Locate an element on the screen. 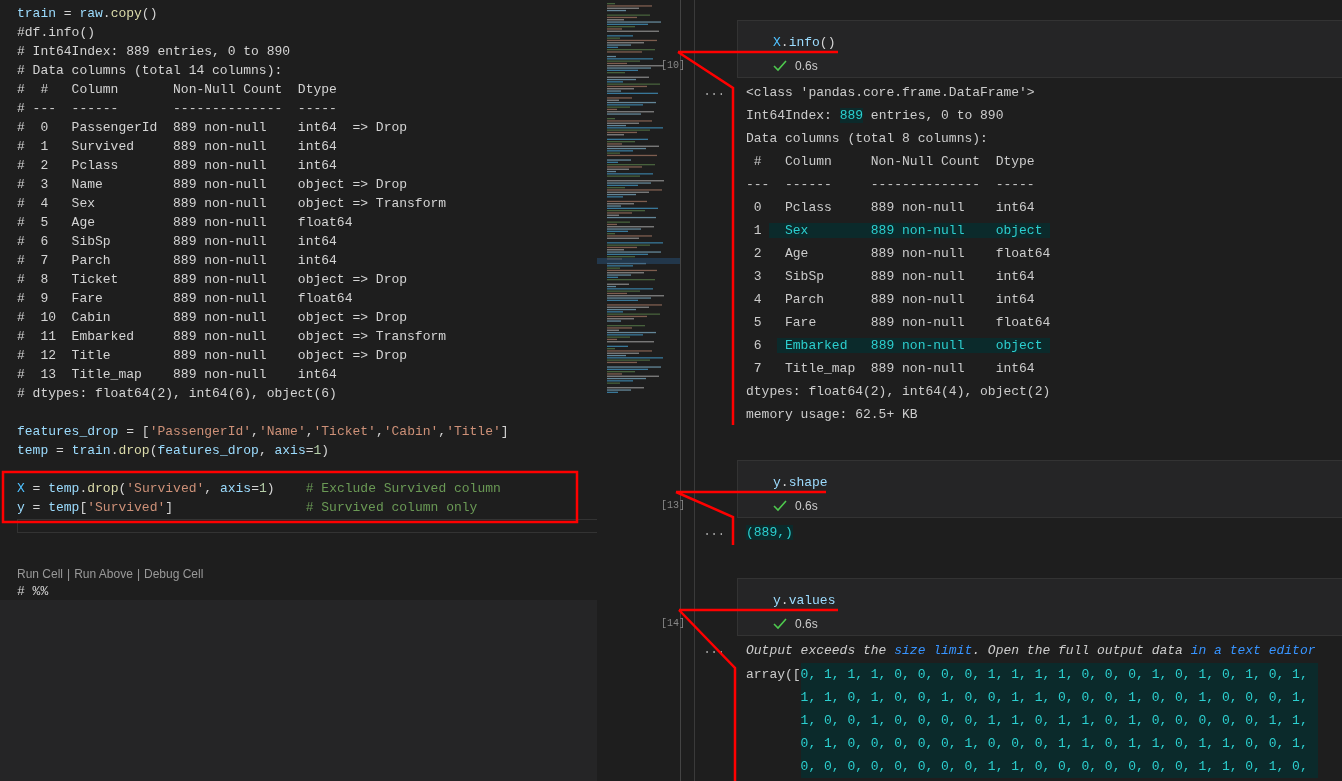  output-line: 2 Age 889 non-null float64 is located at coordinates (901, 254).